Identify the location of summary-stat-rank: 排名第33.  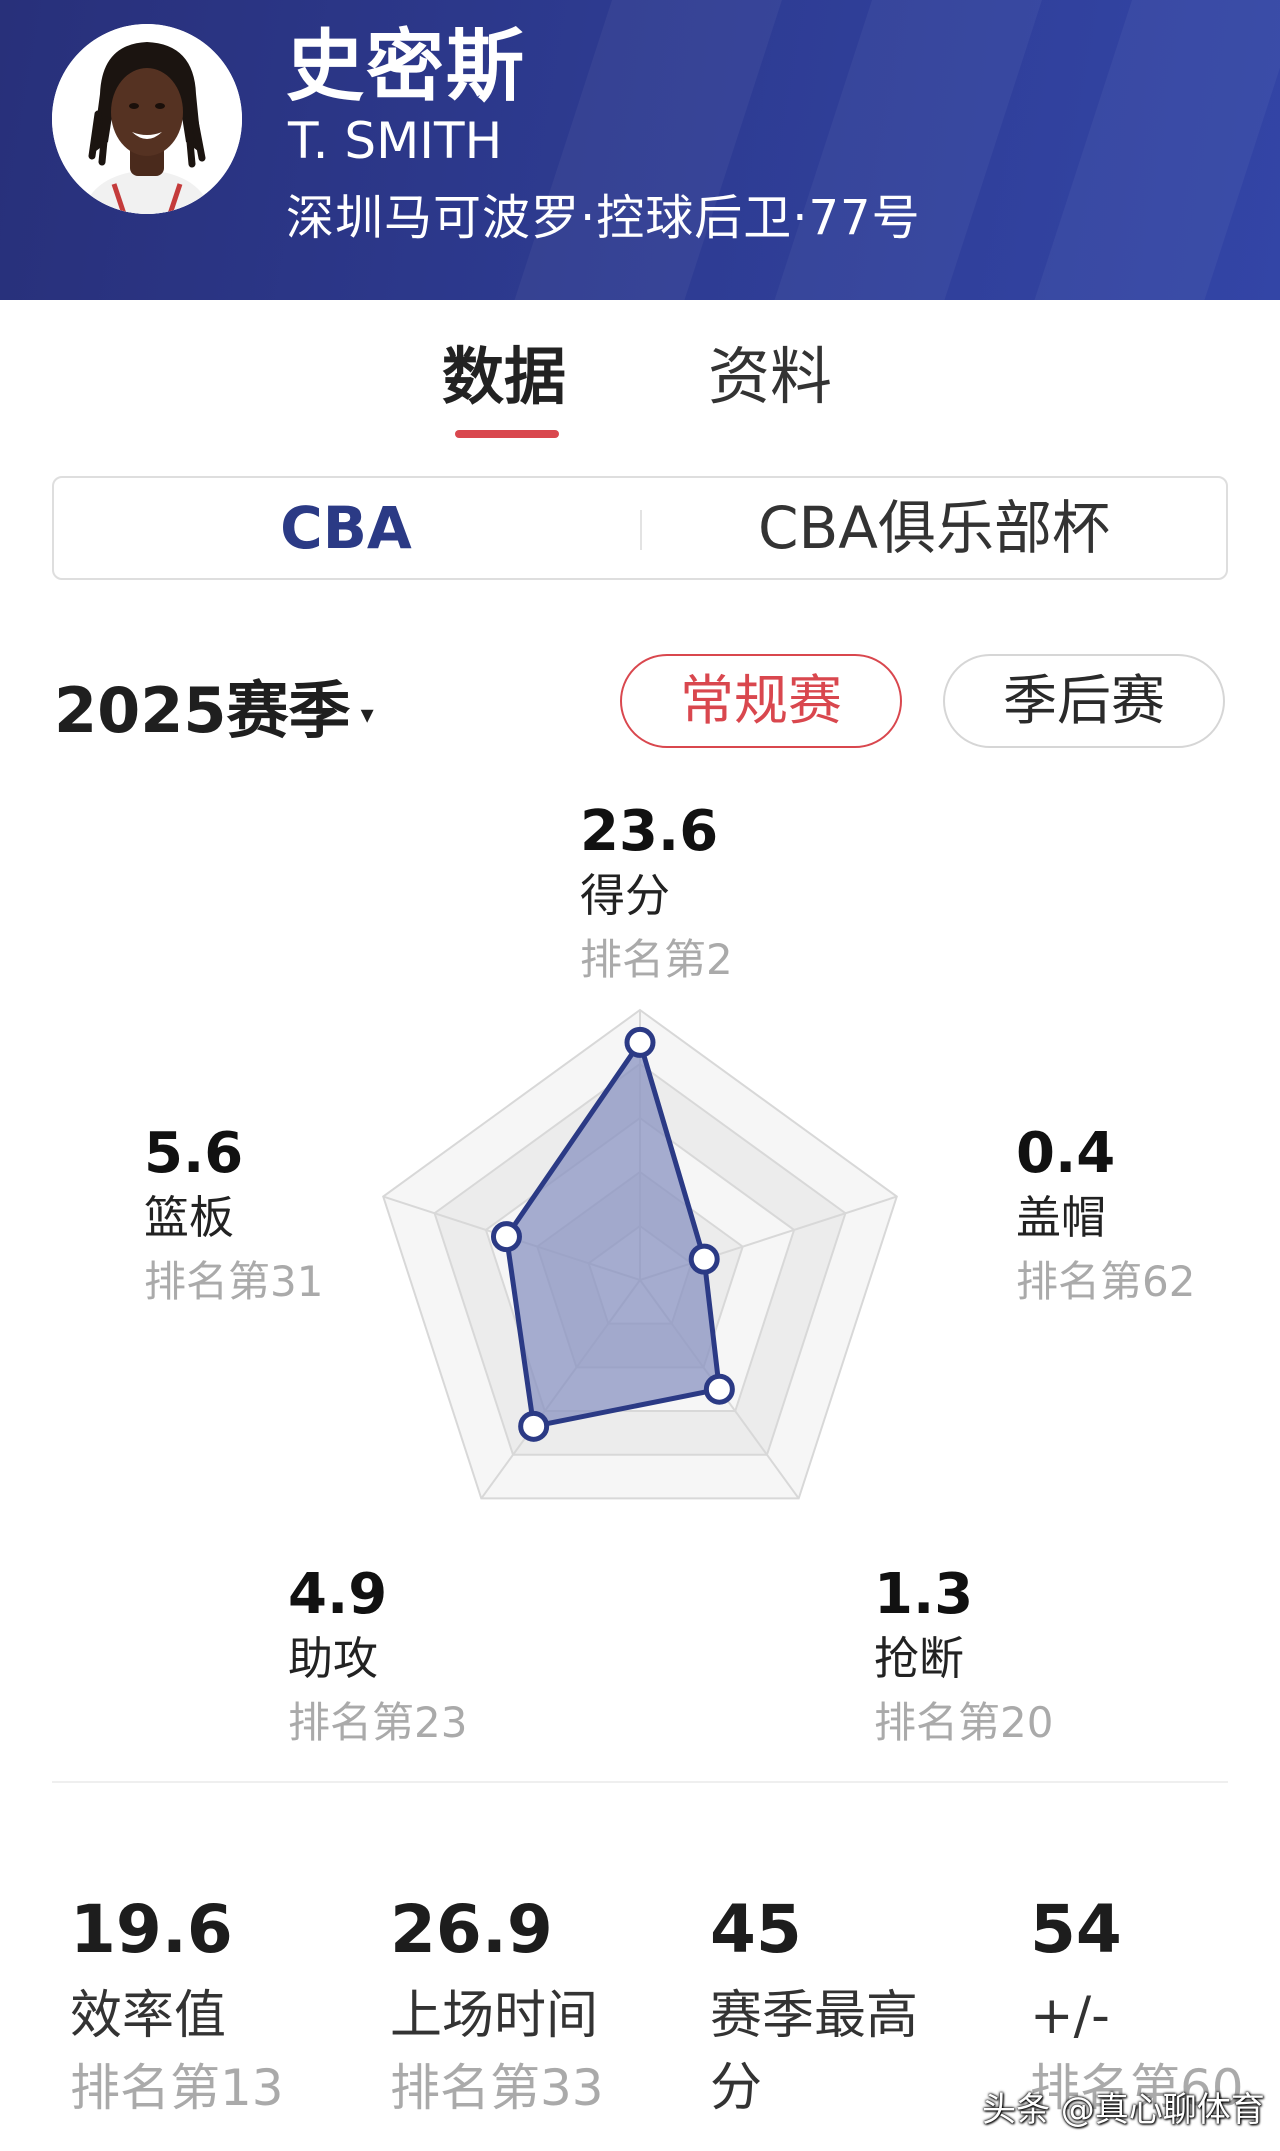
(497, 2088).